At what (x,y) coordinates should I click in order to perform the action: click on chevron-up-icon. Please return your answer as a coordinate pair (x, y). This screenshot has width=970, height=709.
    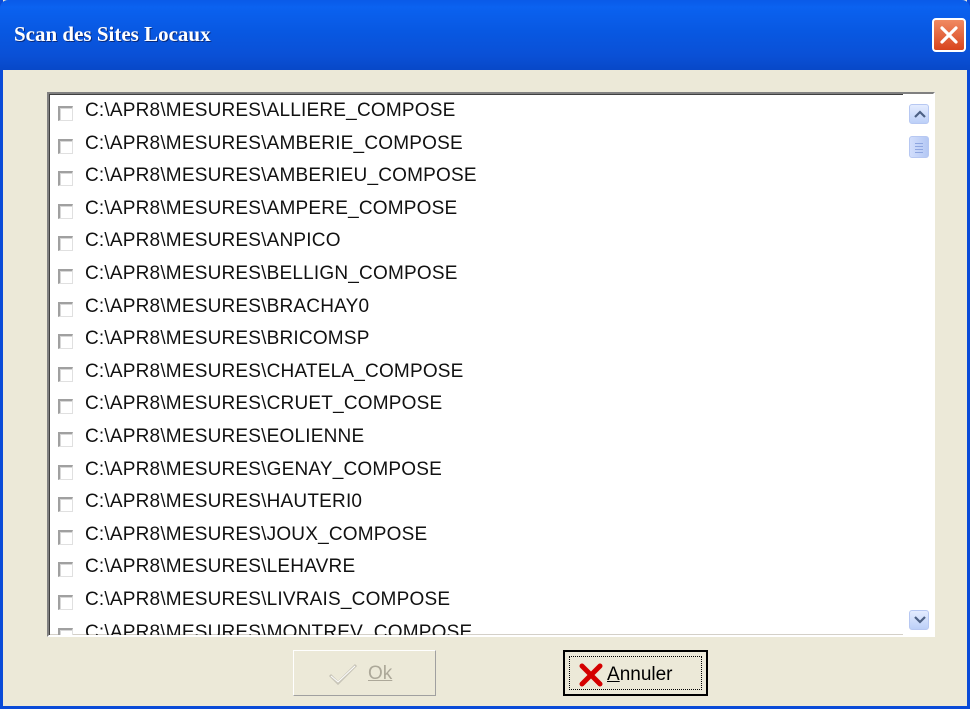
    Looking at the image, I should click on (920, 114).